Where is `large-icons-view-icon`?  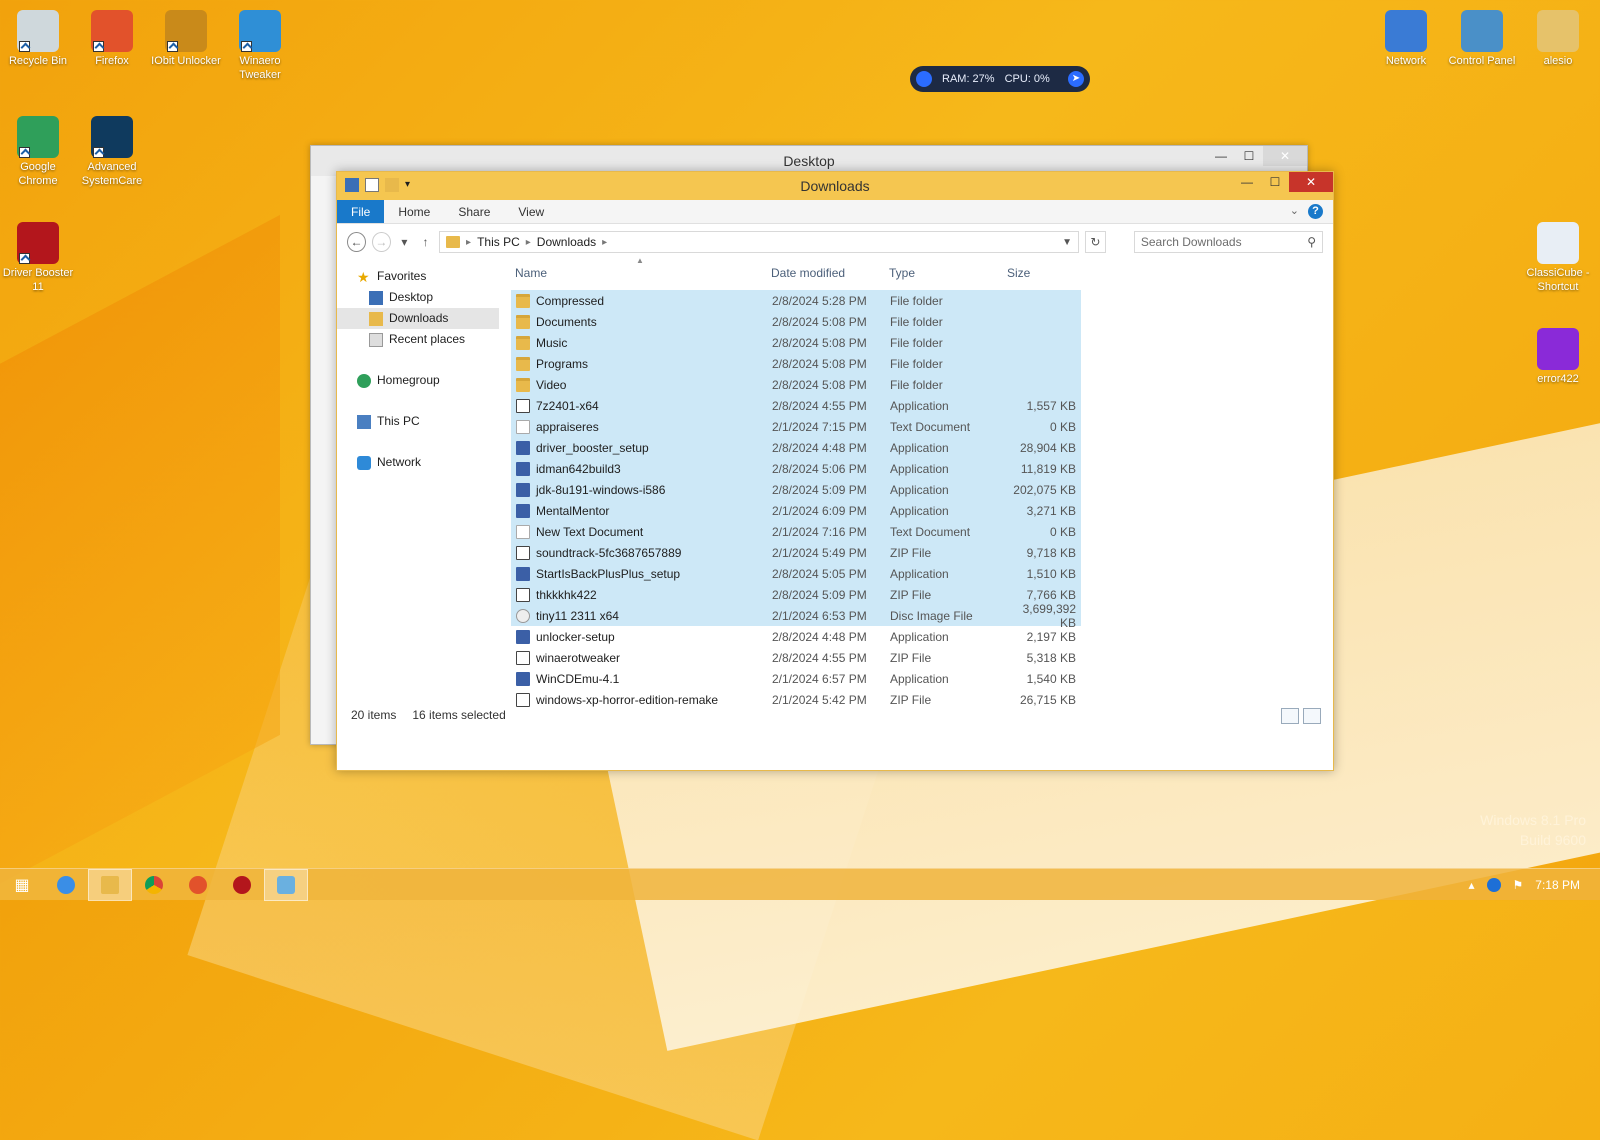 large-icons-view-icon is located at coordinates (1312, 716).